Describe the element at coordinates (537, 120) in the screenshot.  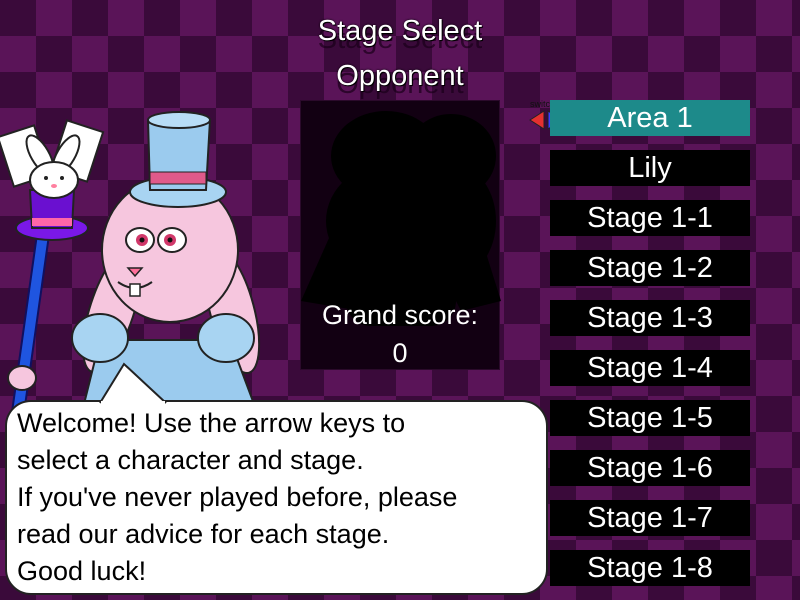
I see `arrow-left-icon` at that location.